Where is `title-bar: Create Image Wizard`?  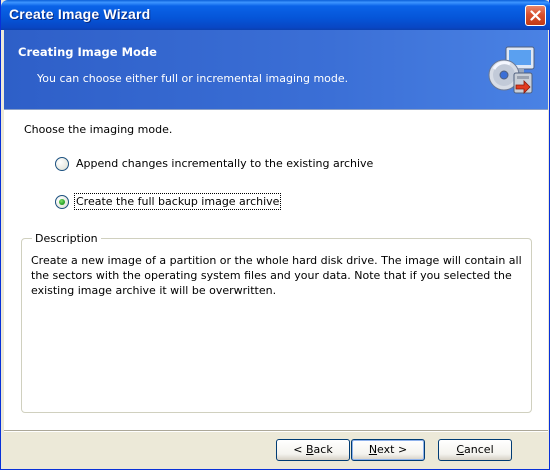 title-bar: Create Image Wizard is located at coordinates (275, 15).